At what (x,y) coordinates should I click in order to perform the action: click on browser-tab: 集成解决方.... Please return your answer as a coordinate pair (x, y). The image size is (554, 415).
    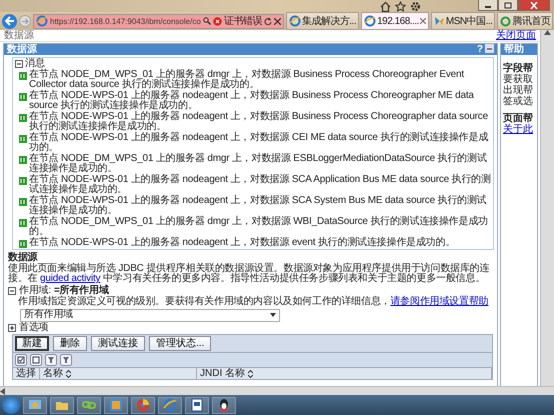
    Looking at the image, I should click on (323, 21).